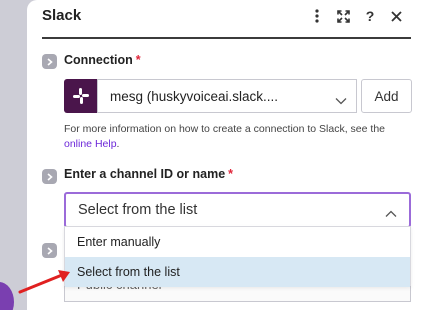  What do you see at coordinates (317, 16) in the screenshot?
I see `more-vertical-icon` at bounding box center [317, 16].